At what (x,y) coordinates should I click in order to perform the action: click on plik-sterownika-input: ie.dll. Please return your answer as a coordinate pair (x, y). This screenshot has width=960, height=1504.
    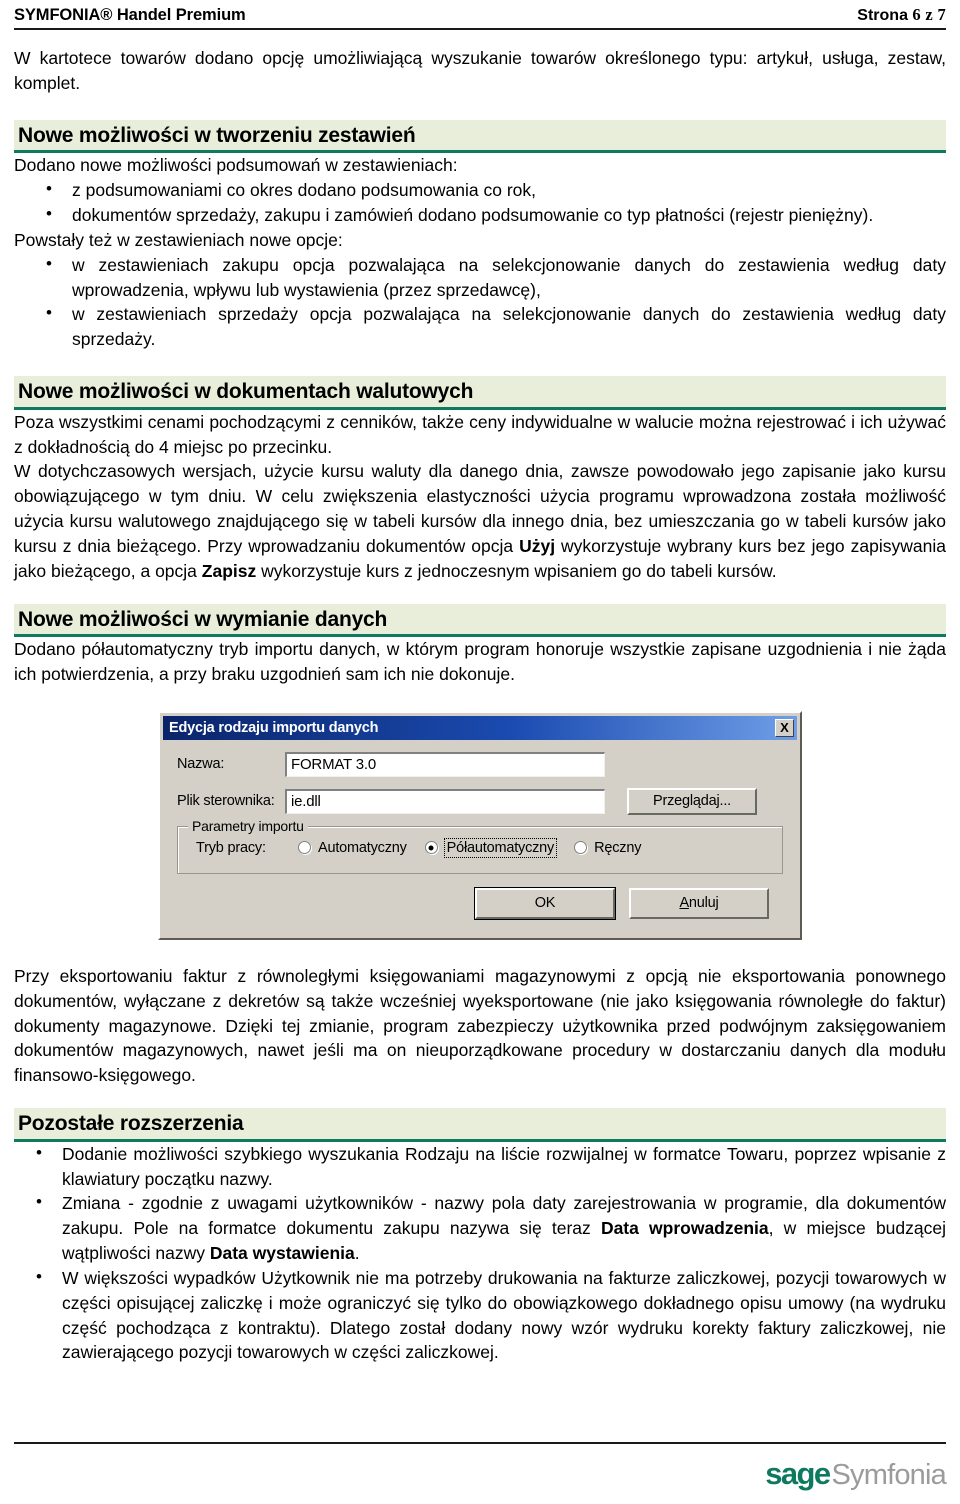
    Looking at the image, I should click on (445, 801).